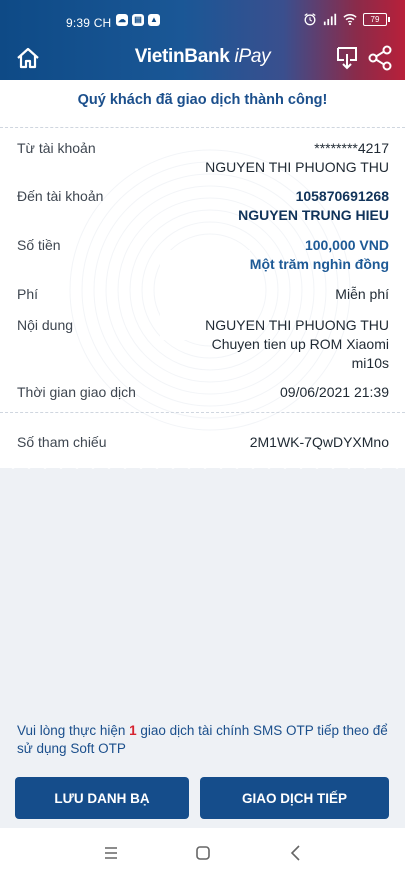 The image size is (405, 878). Describe the element at coordinates (313, 206) in the screenshot. I see `to-account-value: 105870691268 NGUYEN TRUNG HIEU` at that location.